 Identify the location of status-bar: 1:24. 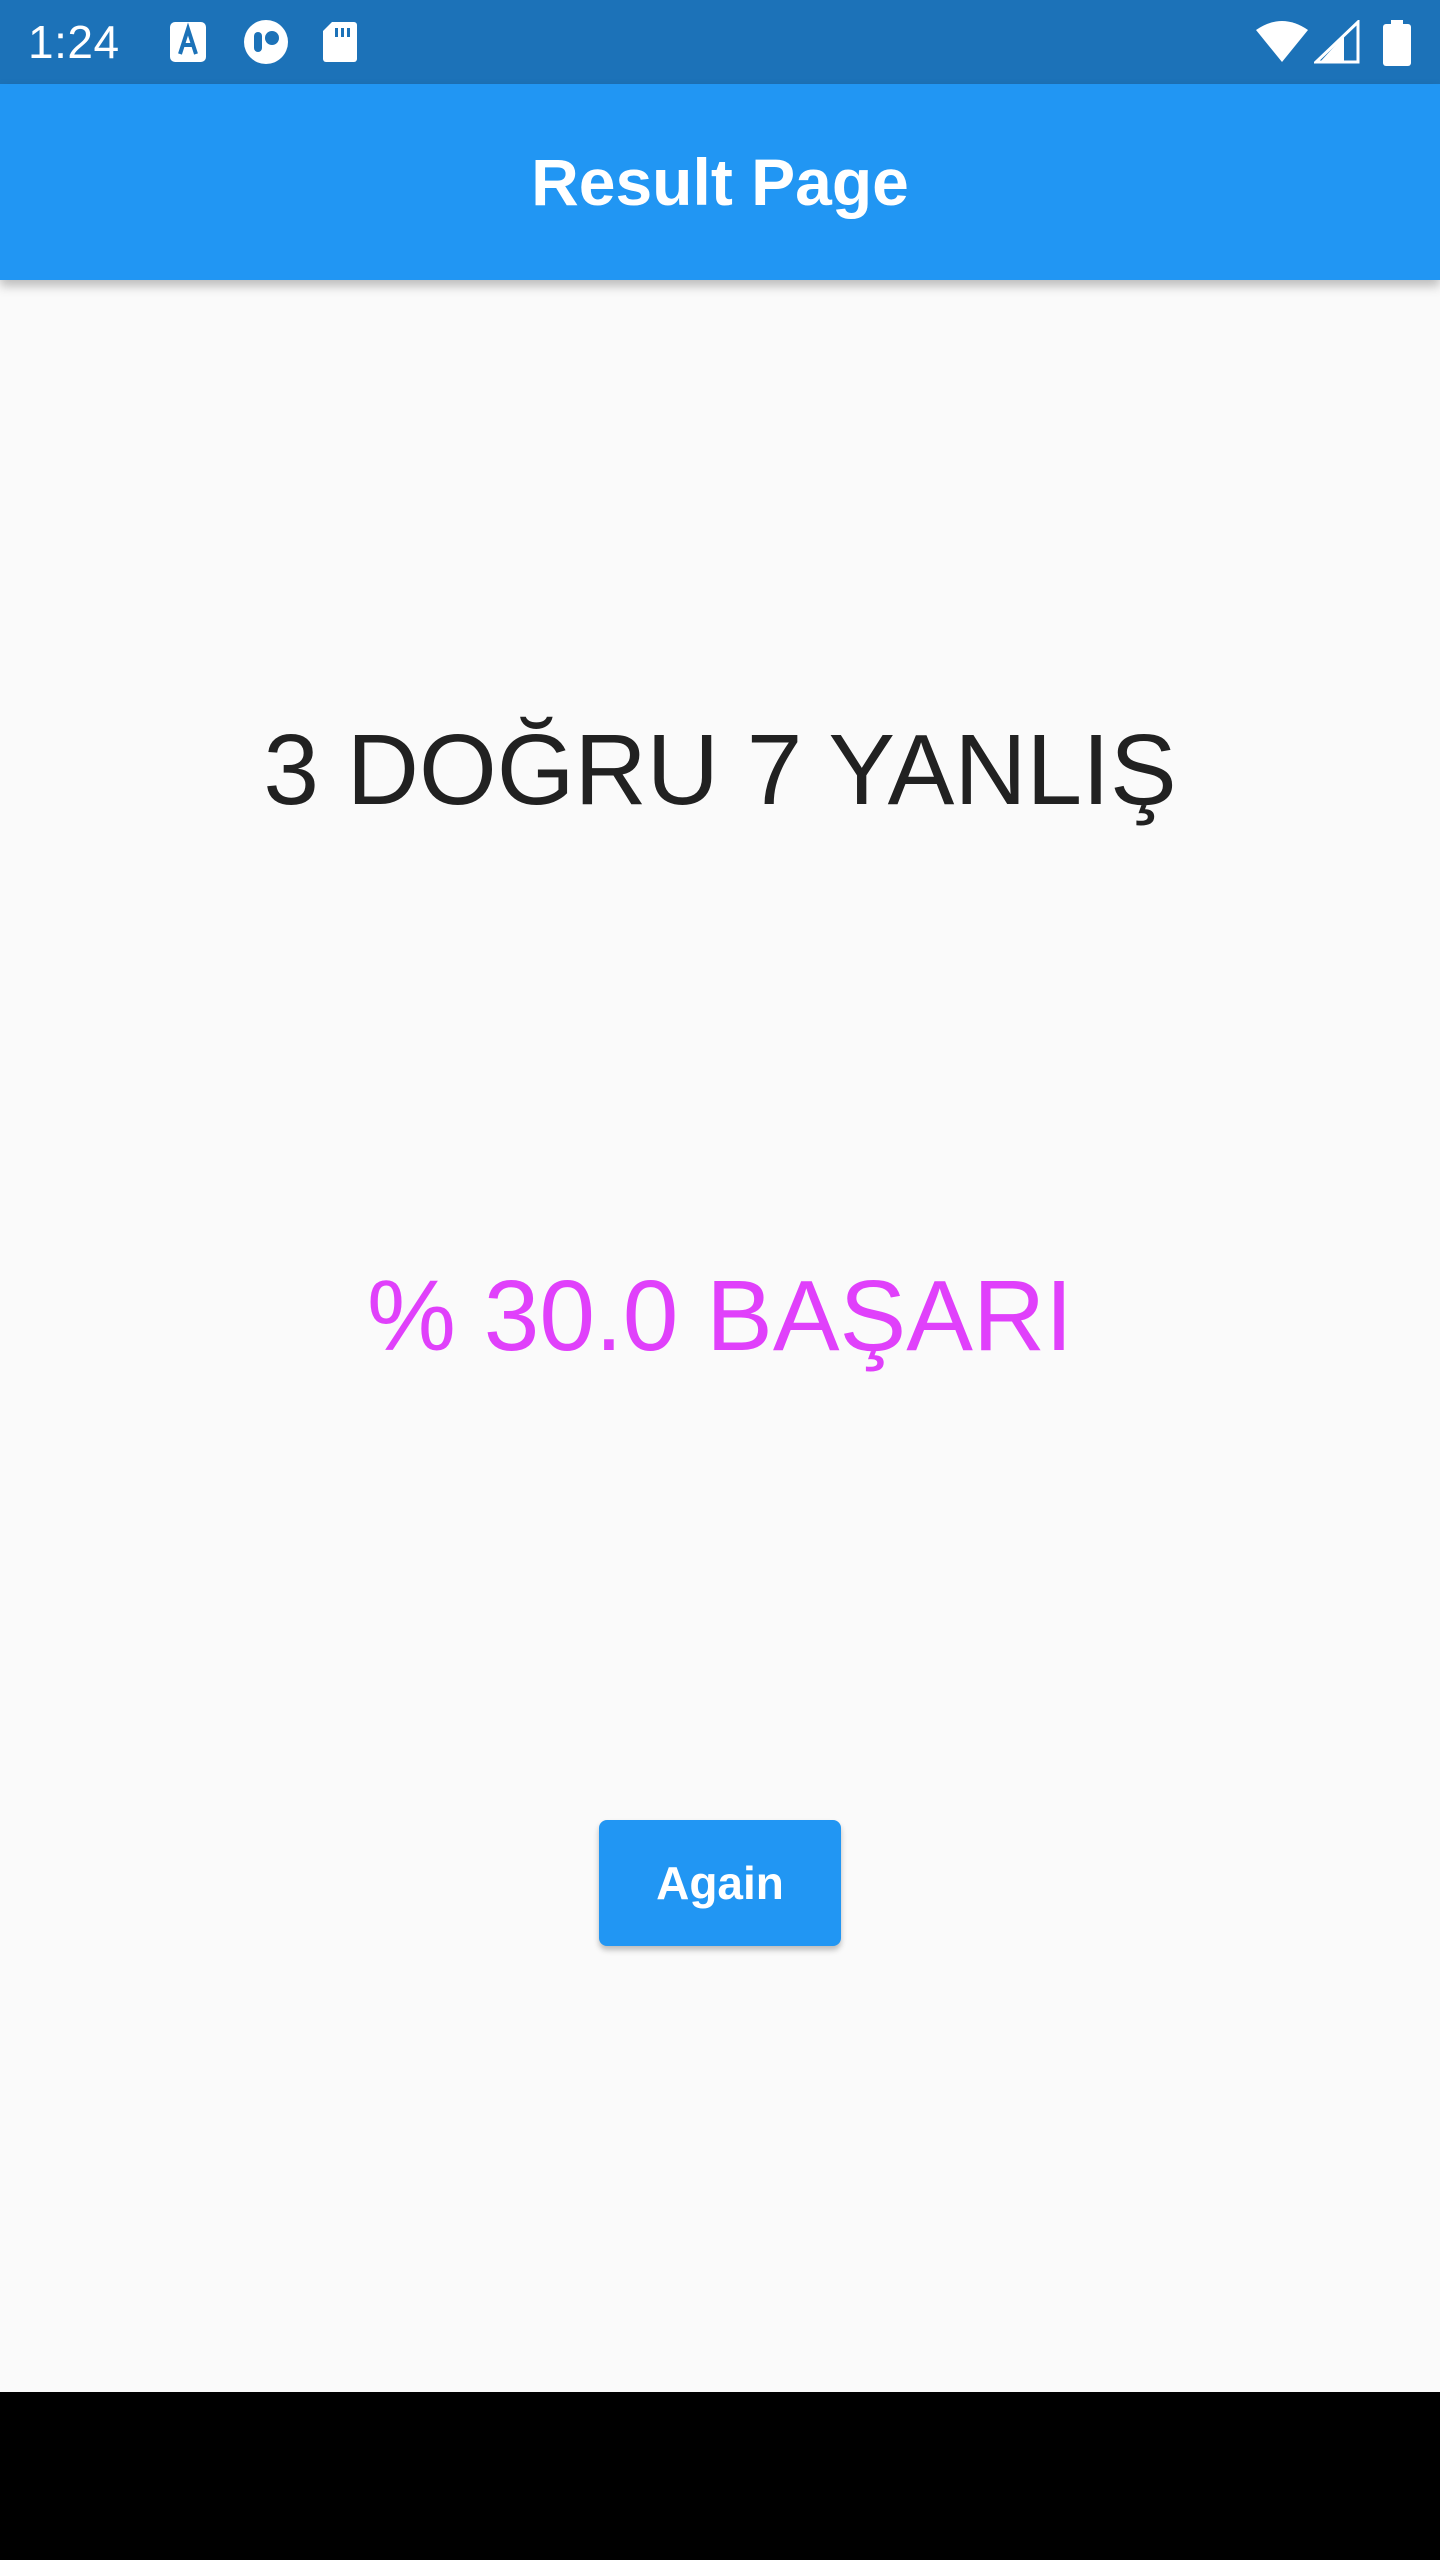
(720, 42).